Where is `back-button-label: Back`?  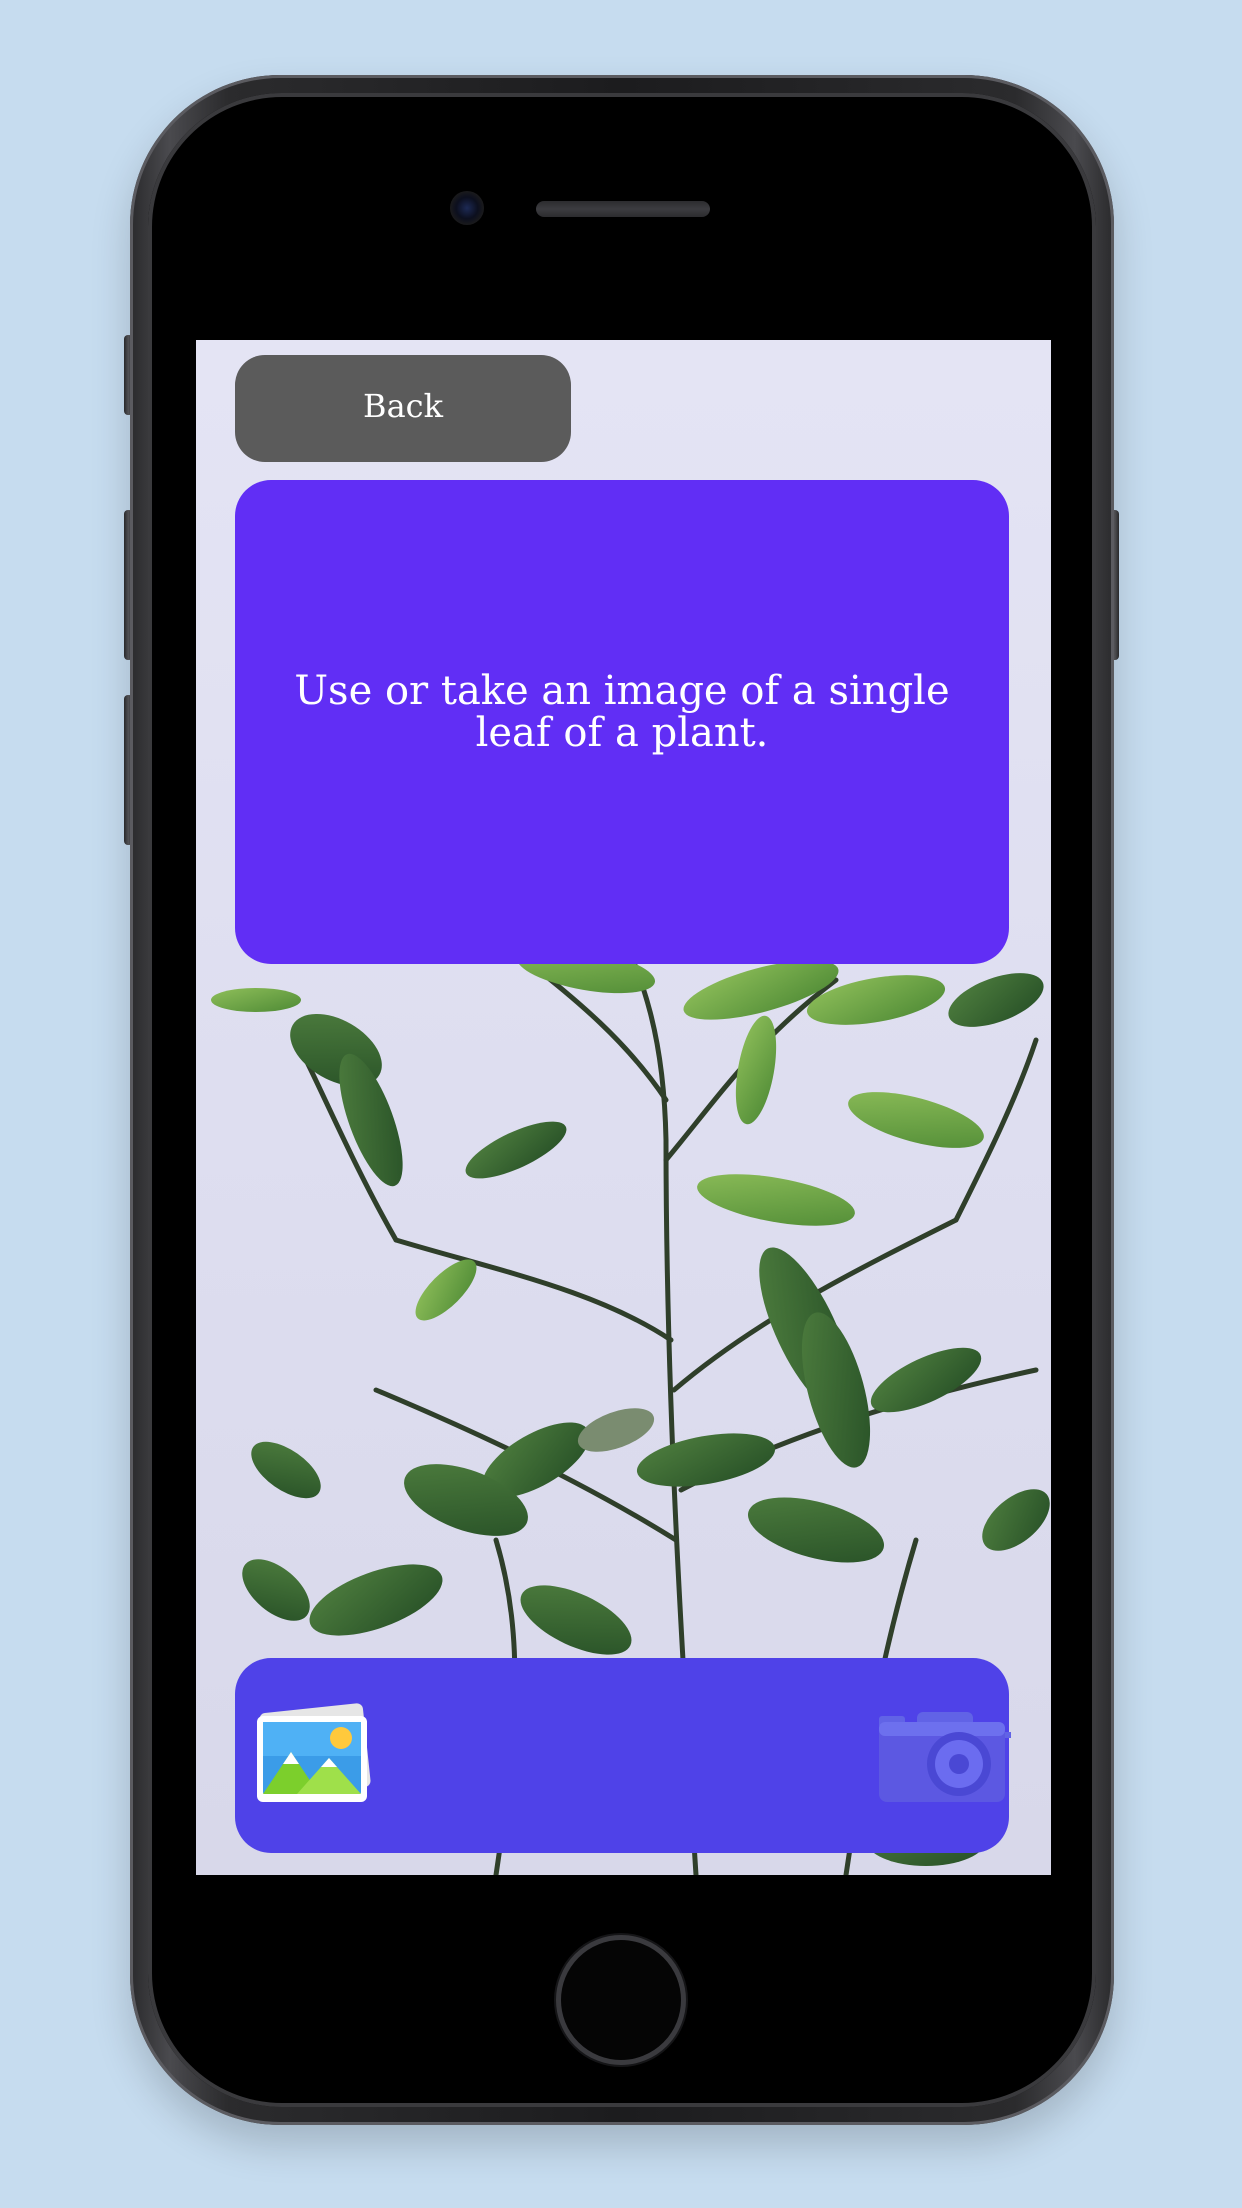 back-button-label: Back is located at coordinates (403, 405).